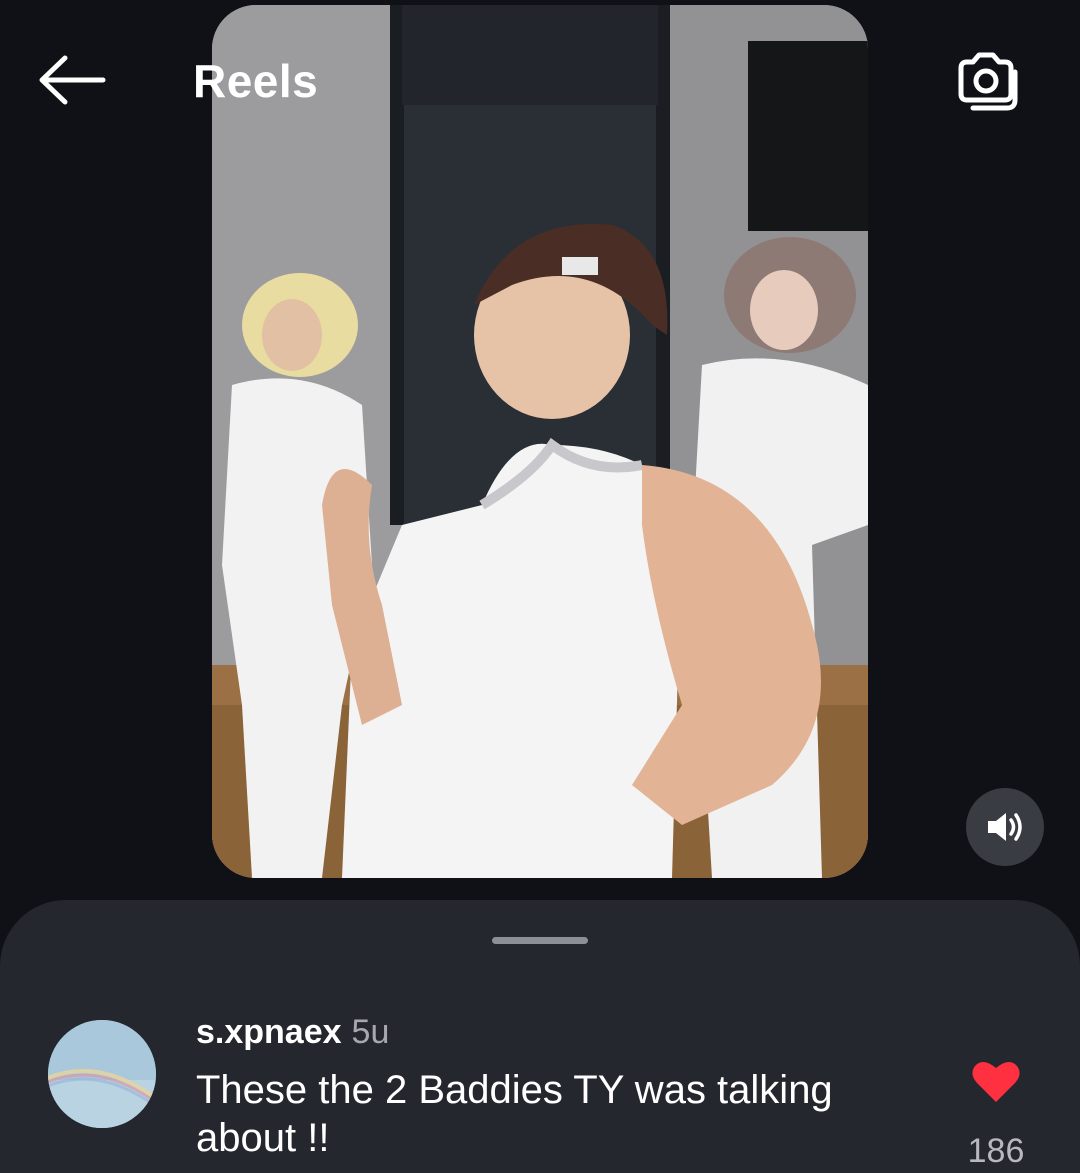 Image resolution: width=1080 pixels, height=1173 pixels. Describe the element at coordinates (540, 80) in the screenshot. I see `top-bar: Reels` at that location.